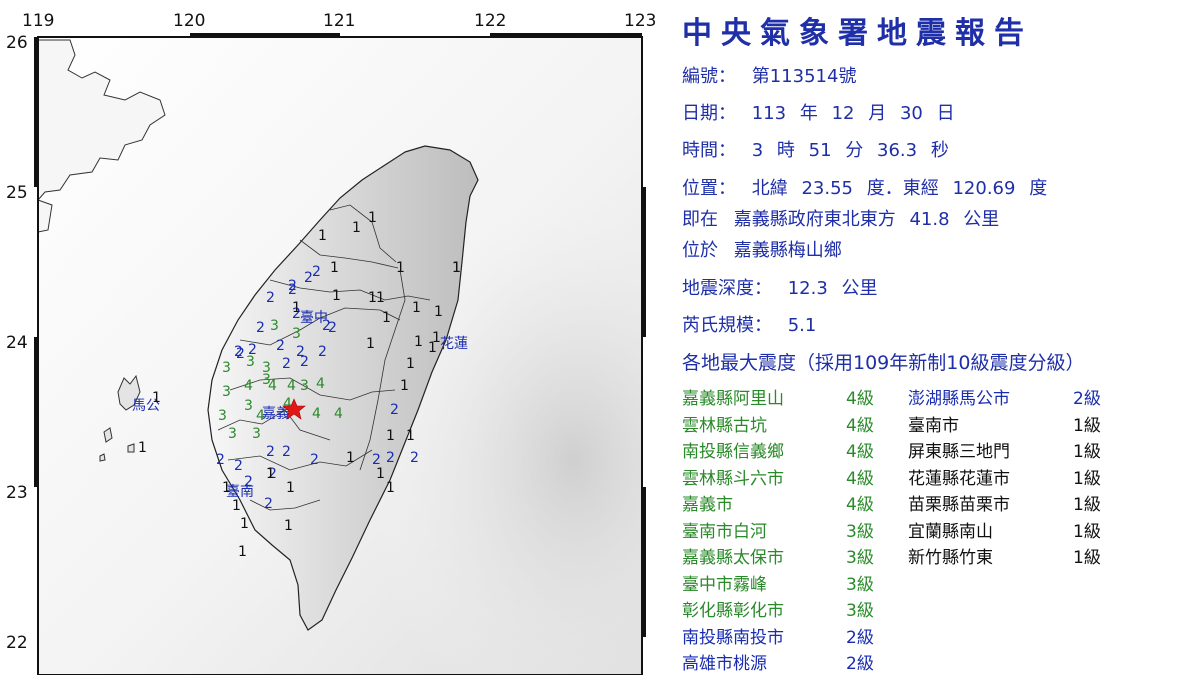 The image size is (1200, 675). I want to click on report-date-row: 日期： 113 年 12 月 30 日, so click(822, 112).